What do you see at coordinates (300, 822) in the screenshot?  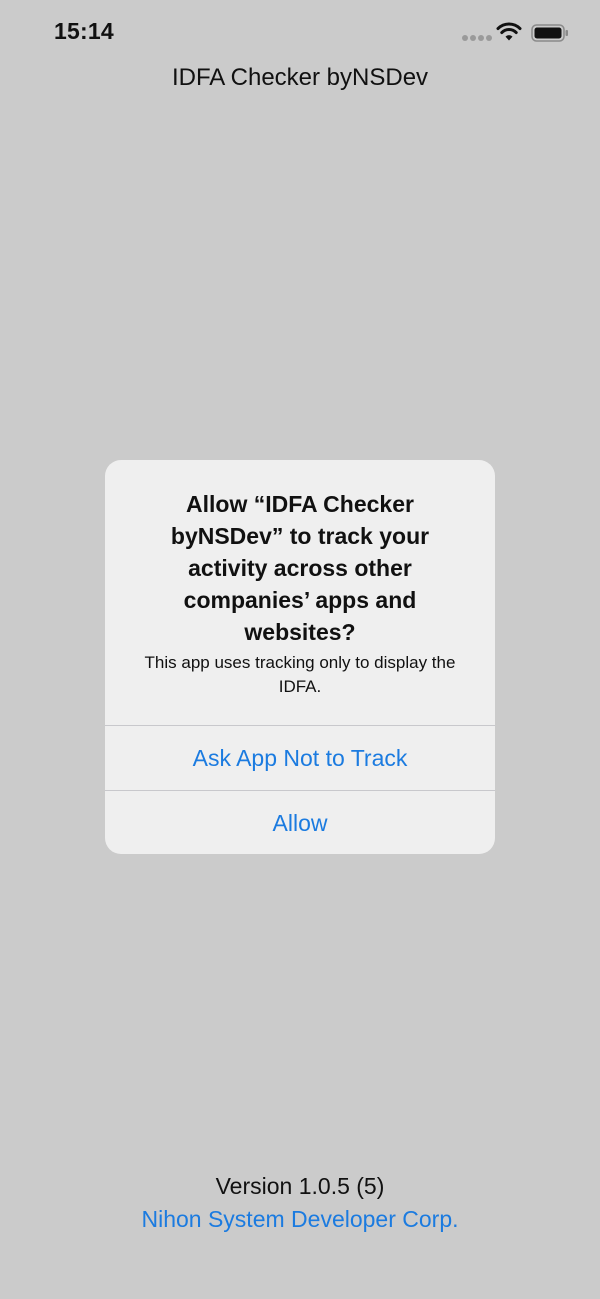 I see `allow-button: Allow` at bounding box center [300, 822].